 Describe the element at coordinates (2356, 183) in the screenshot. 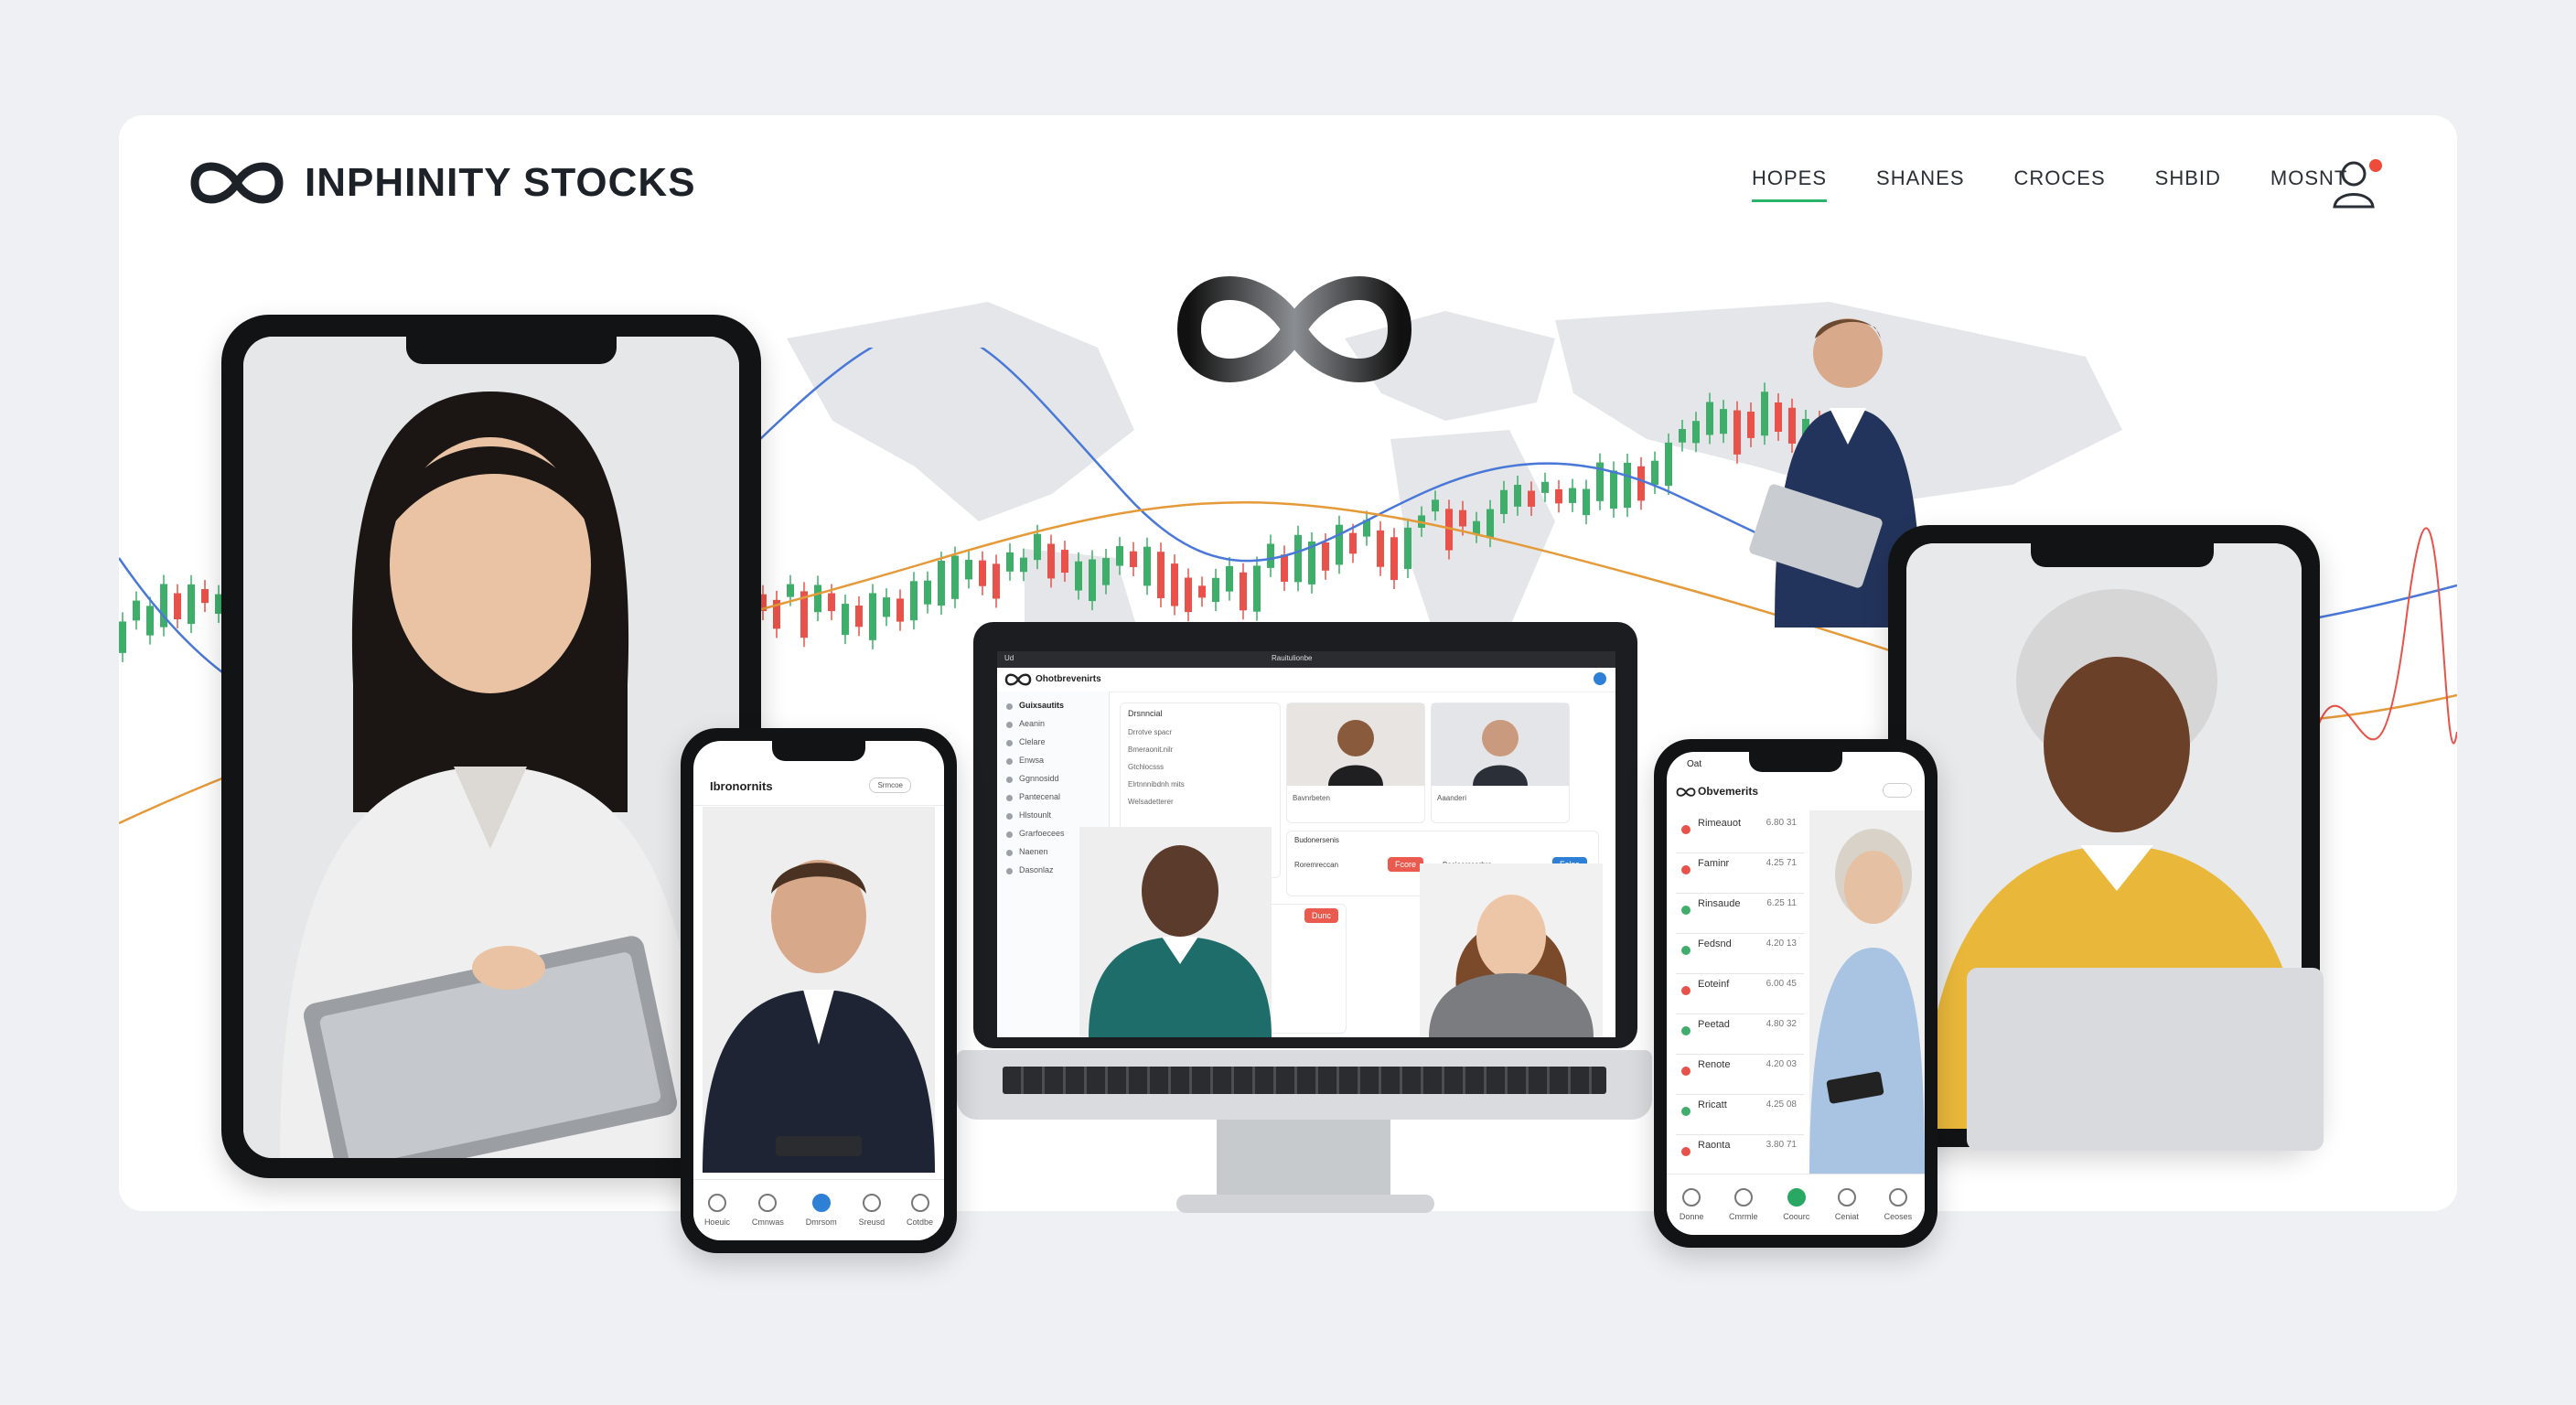

I see `user-account-button` at that location.